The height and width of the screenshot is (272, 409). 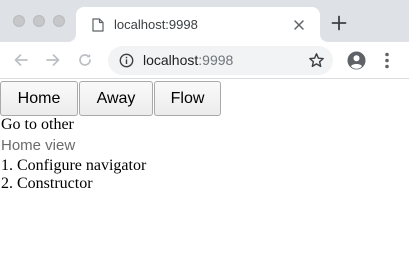 I want to click on window-minimize-control, so click(x=39, y=21).